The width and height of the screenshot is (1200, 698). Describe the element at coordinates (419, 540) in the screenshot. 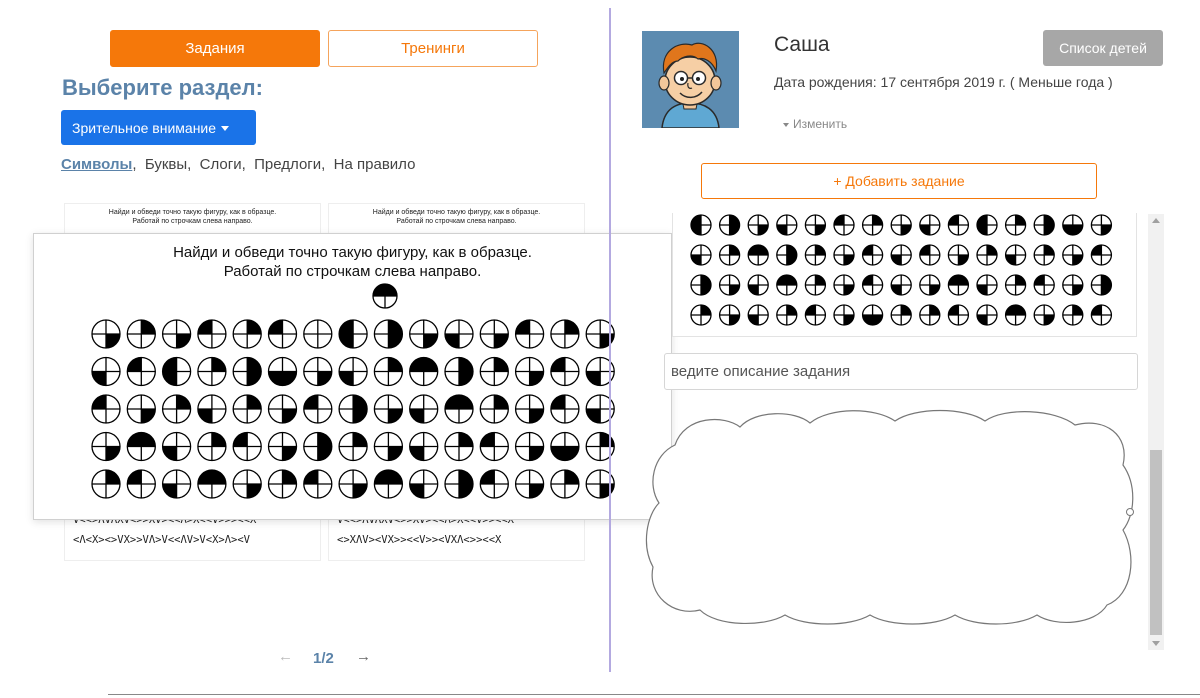

I see `symbol-row: <>XΛV><VX>><<V>><VXΛ<>><<X` at that location.